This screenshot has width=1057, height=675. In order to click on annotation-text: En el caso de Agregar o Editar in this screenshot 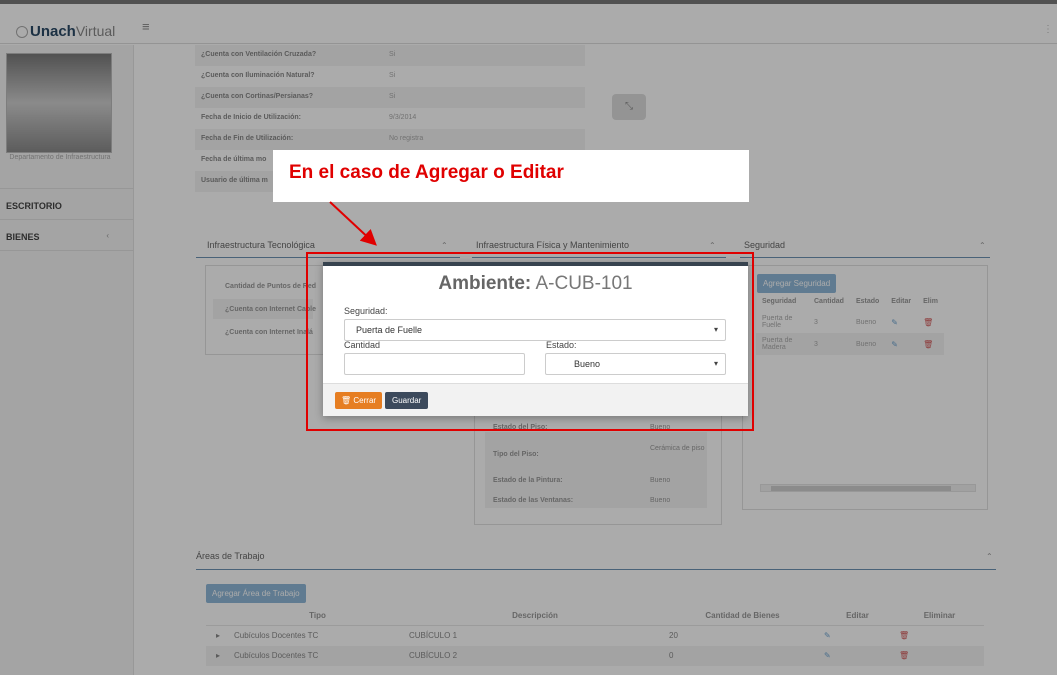, I will do `click(426, 172)`.